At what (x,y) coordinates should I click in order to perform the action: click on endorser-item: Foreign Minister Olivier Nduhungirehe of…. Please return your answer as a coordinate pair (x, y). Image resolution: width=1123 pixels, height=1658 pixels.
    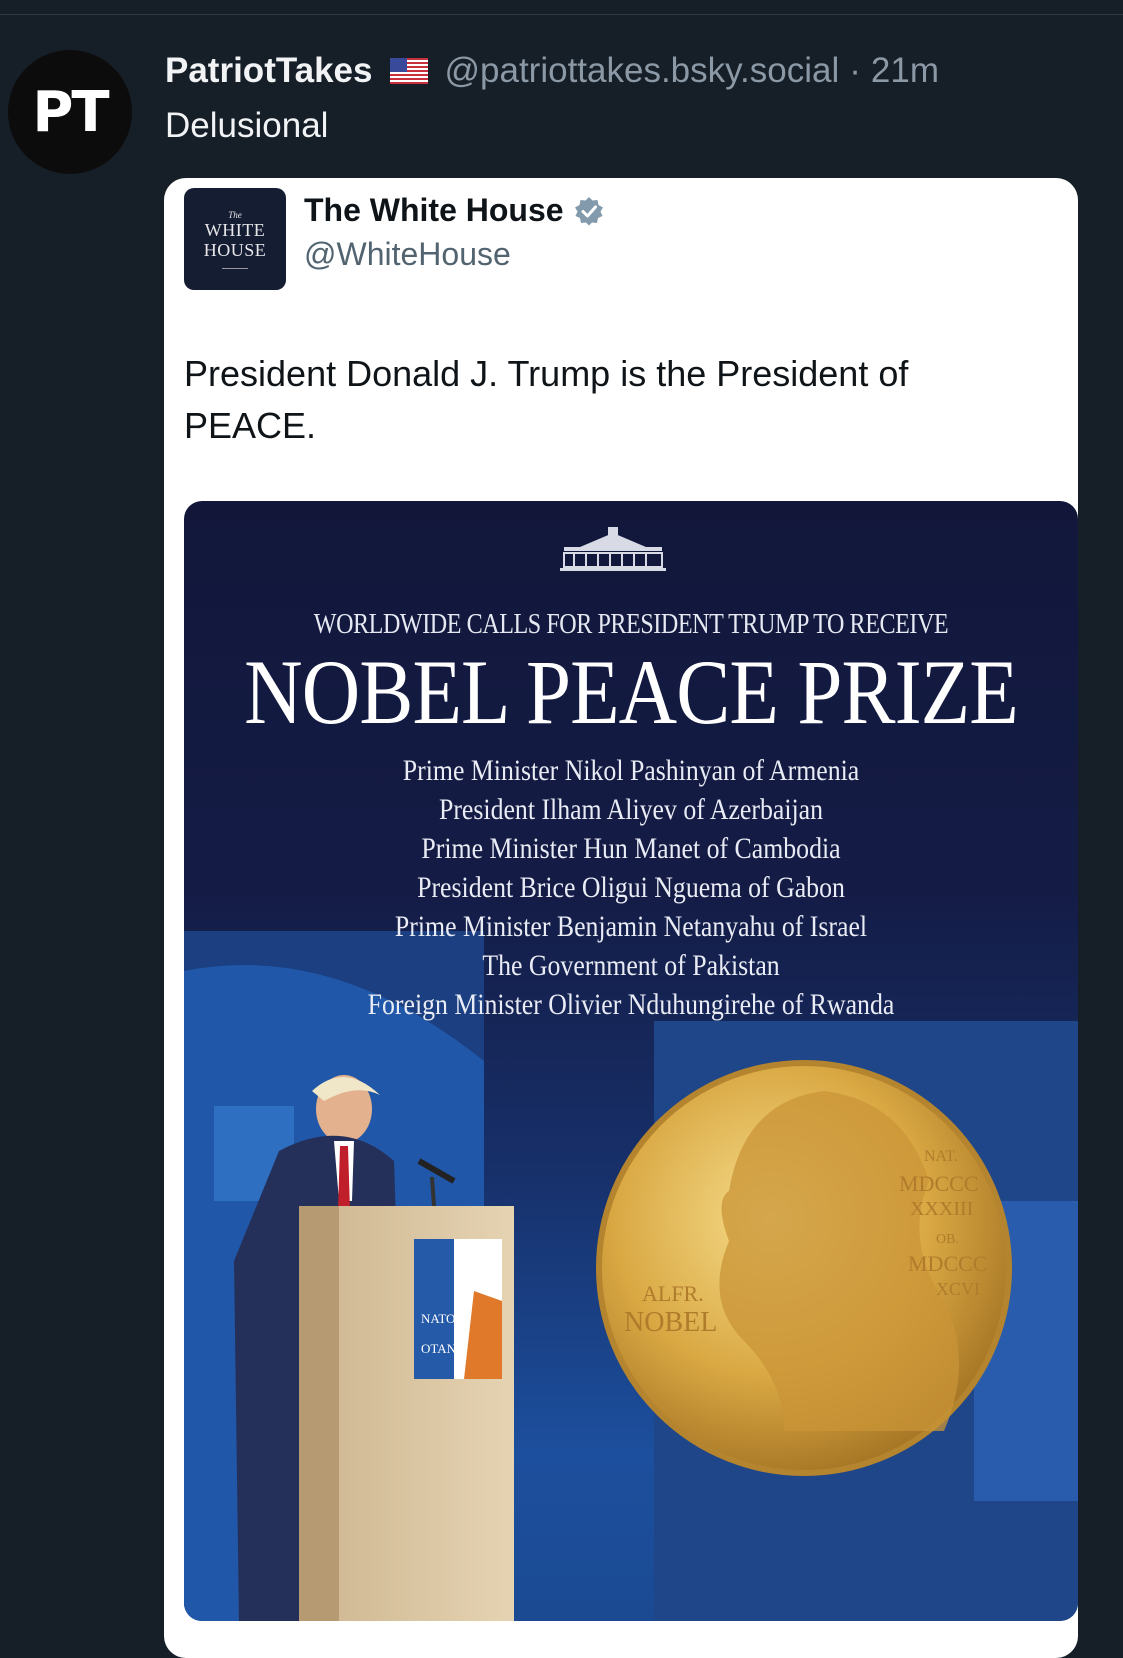
    Looking at the image, I should click on (631, 1004).